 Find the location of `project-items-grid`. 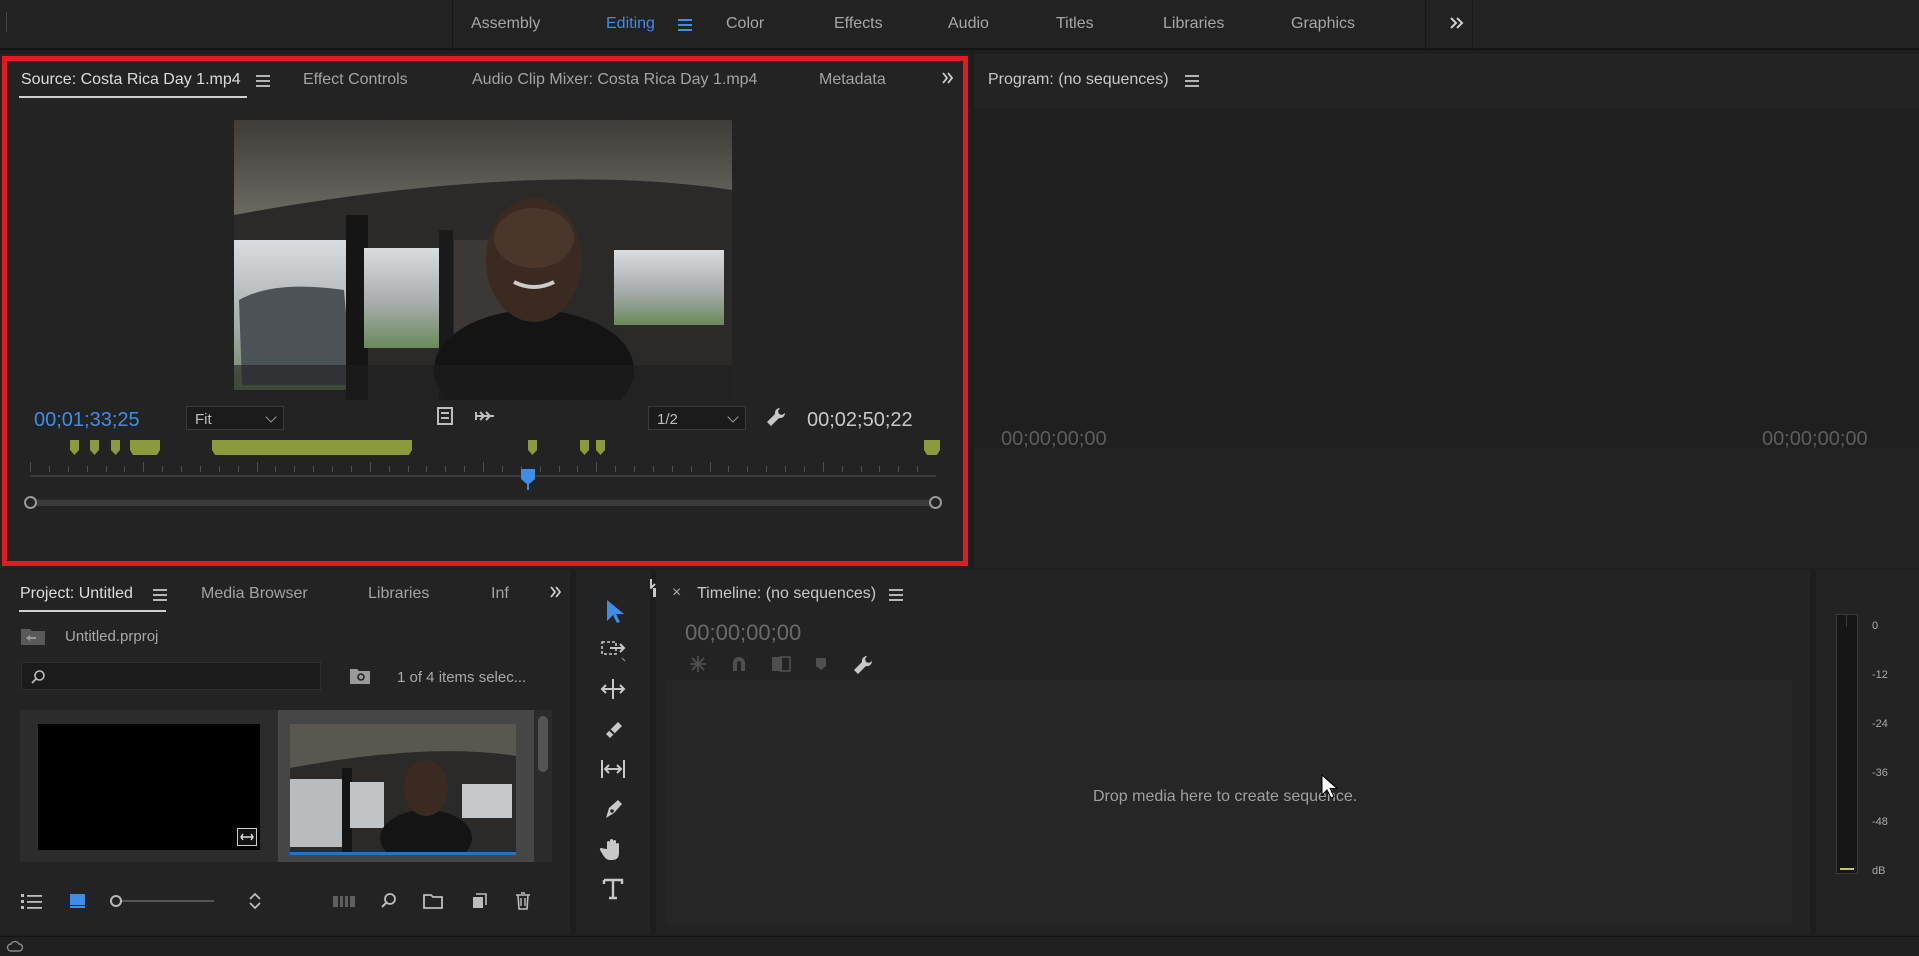

project-items-grid is located at coordinates (286, 786).